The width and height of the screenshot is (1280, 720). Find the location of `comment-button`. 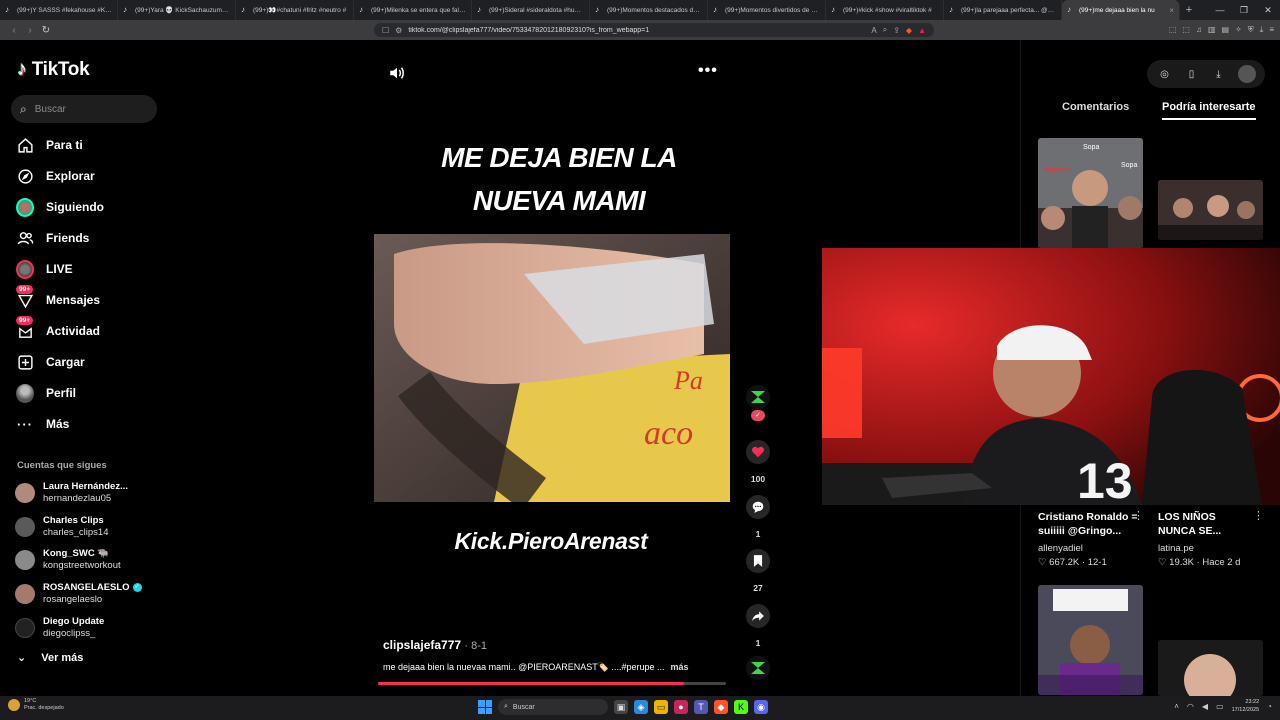

comment-button is located at coordinates (758, 507).